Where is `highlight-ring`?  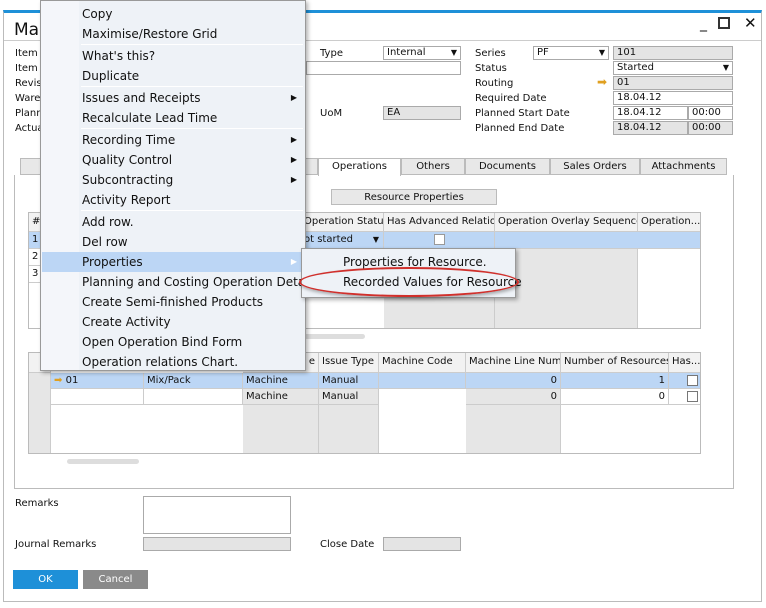
highlight-ring is located at coordinates (409, 282).